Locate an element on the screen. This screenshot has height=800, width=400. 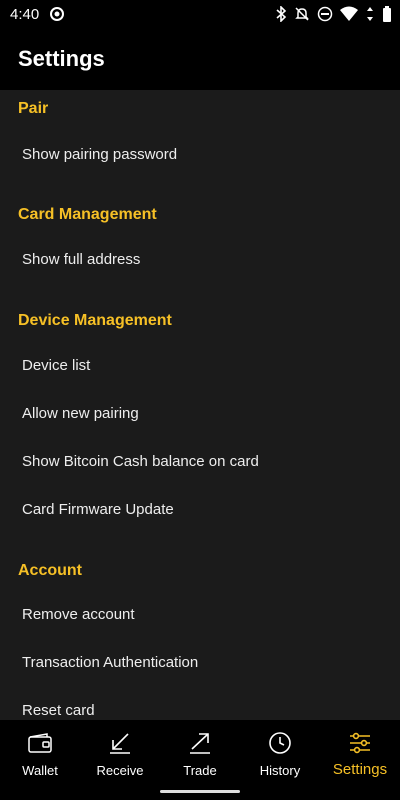
nav-history: History is located at coordinates (280, 754).